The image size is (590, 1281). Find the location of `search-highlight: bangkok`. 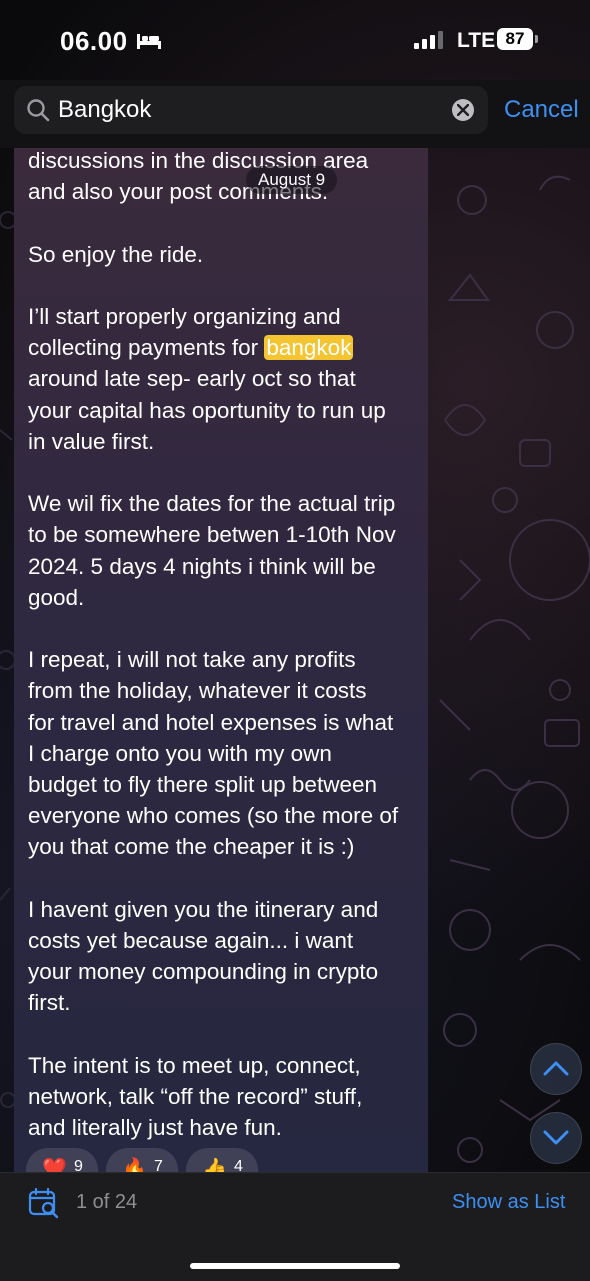

search-highlight: bangkok is located at coordinates (309, 348).